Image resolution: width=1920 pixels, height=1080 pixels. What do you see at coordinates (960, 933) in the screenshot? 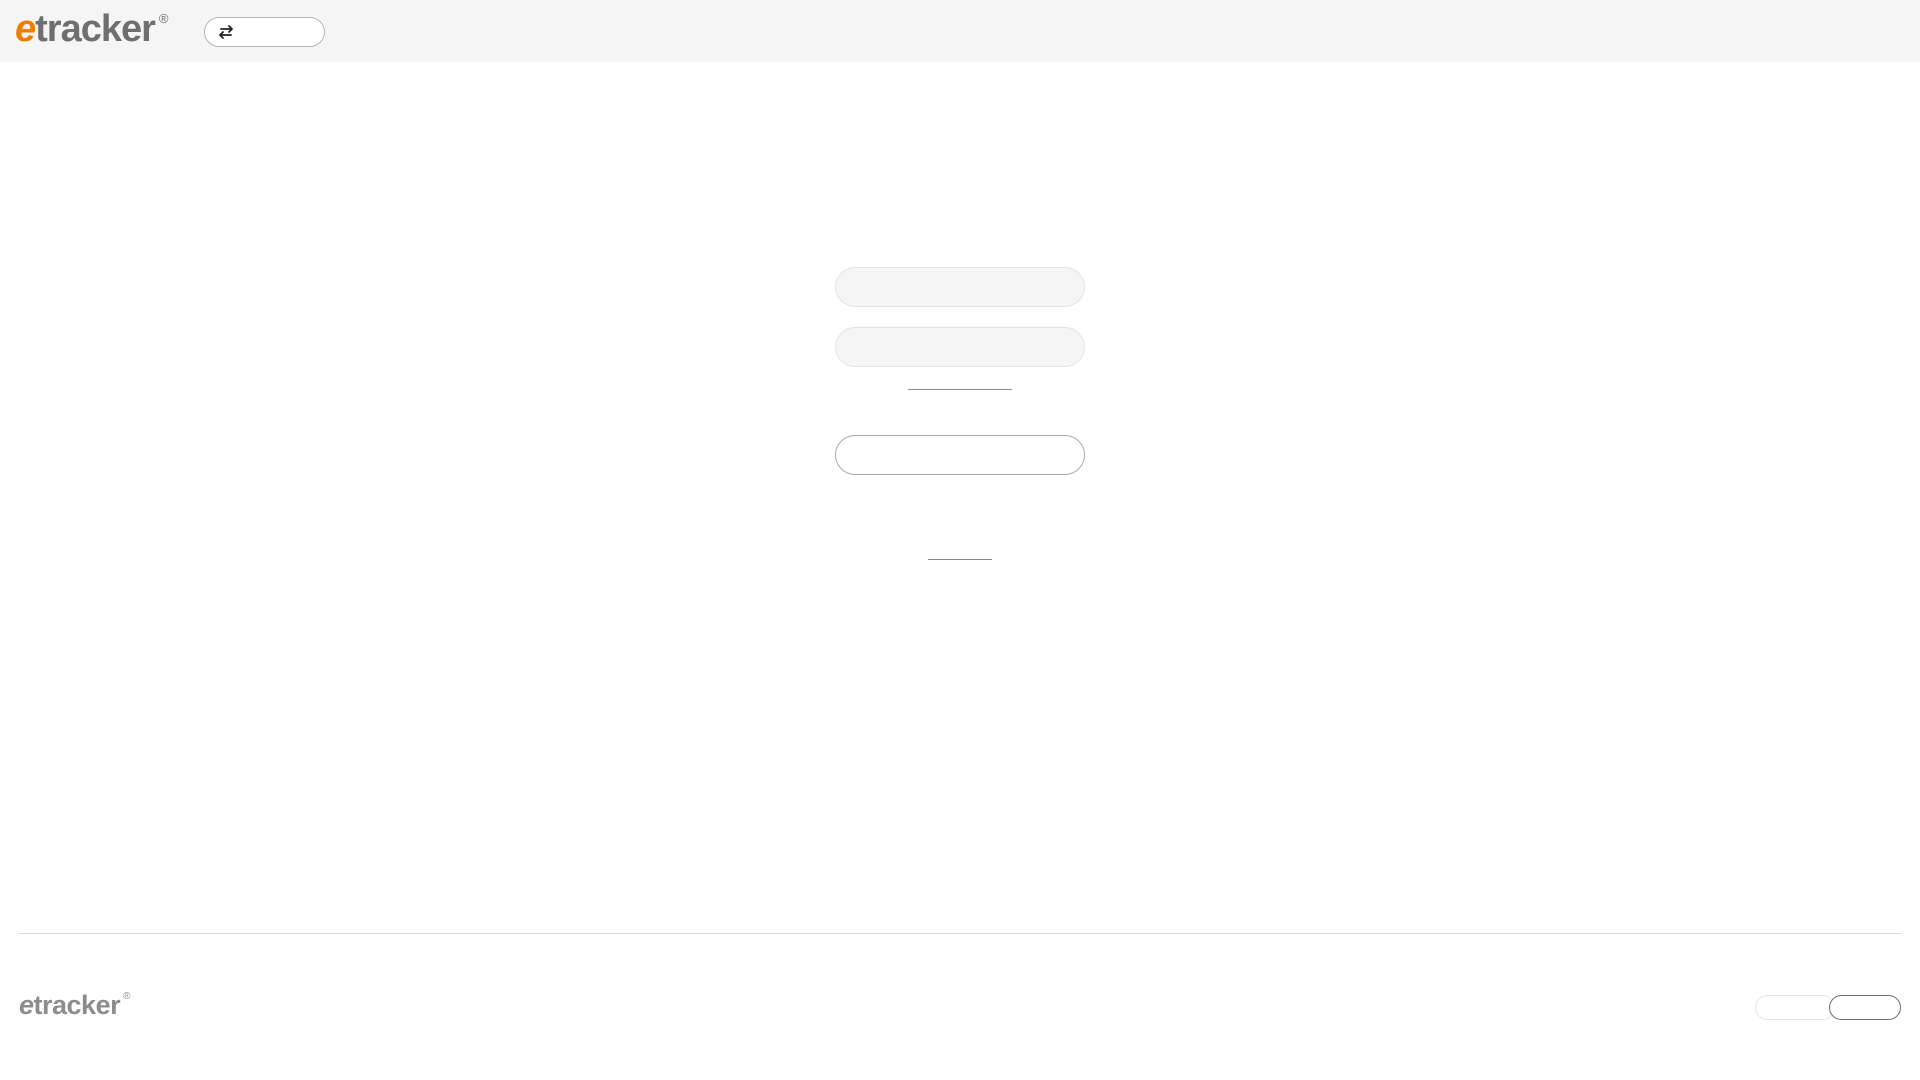
I see `footer-divider` at bounding box center [960, 933].